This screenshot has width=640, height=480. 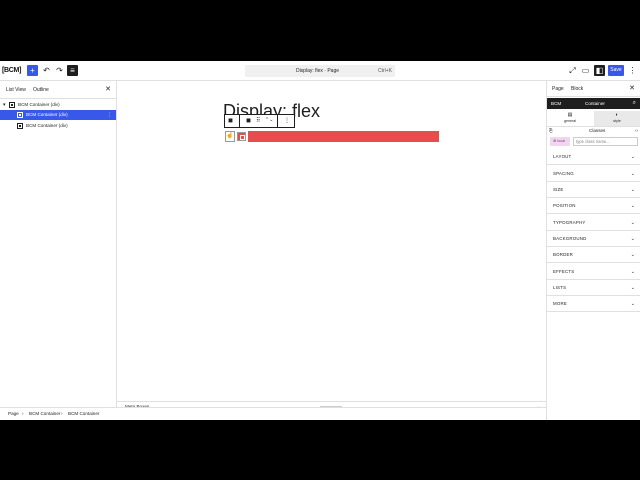 I want to click on section-label: SPACING, so click(x=563, y=173).